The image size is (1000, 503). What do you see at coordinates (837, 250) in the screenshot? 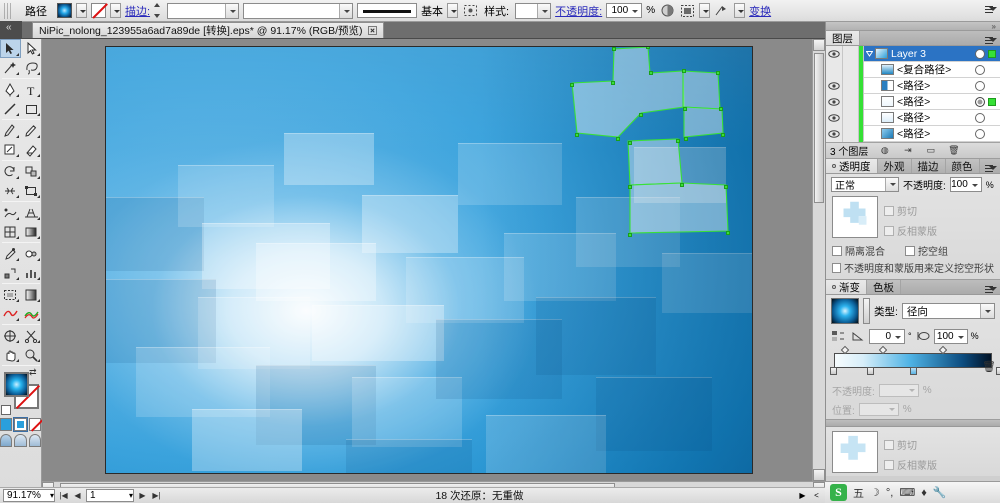
I see `isolate-blending-checkbox` at bounding box center [837, 250].